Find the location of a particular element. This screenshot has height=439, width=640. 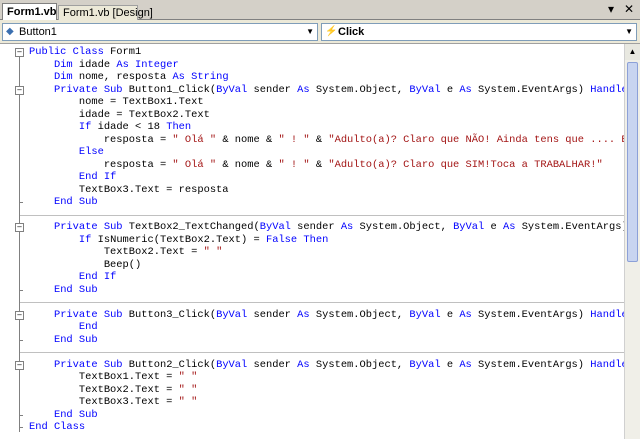

code-token: & is located at coordinates (319, 139).